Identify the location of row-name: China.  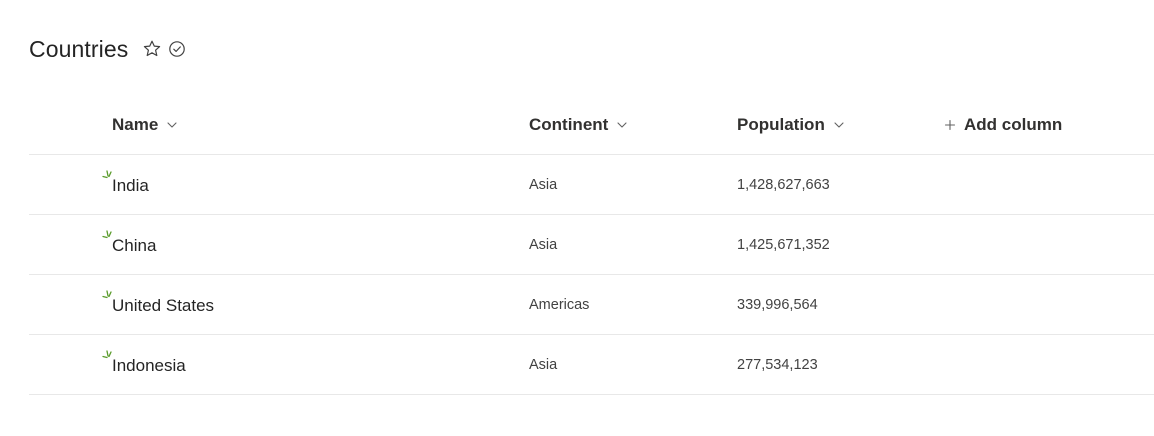
(134, 245).